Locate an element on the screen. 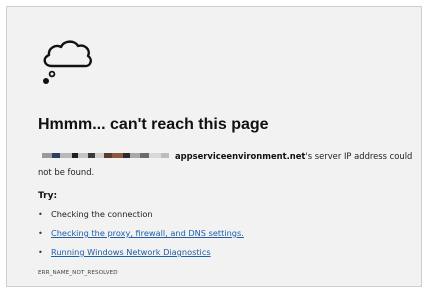 Image resolution: width=429 pixels, height=293 pixels. suggestion-label: Checking the connection is located at coordinates (102, 214).